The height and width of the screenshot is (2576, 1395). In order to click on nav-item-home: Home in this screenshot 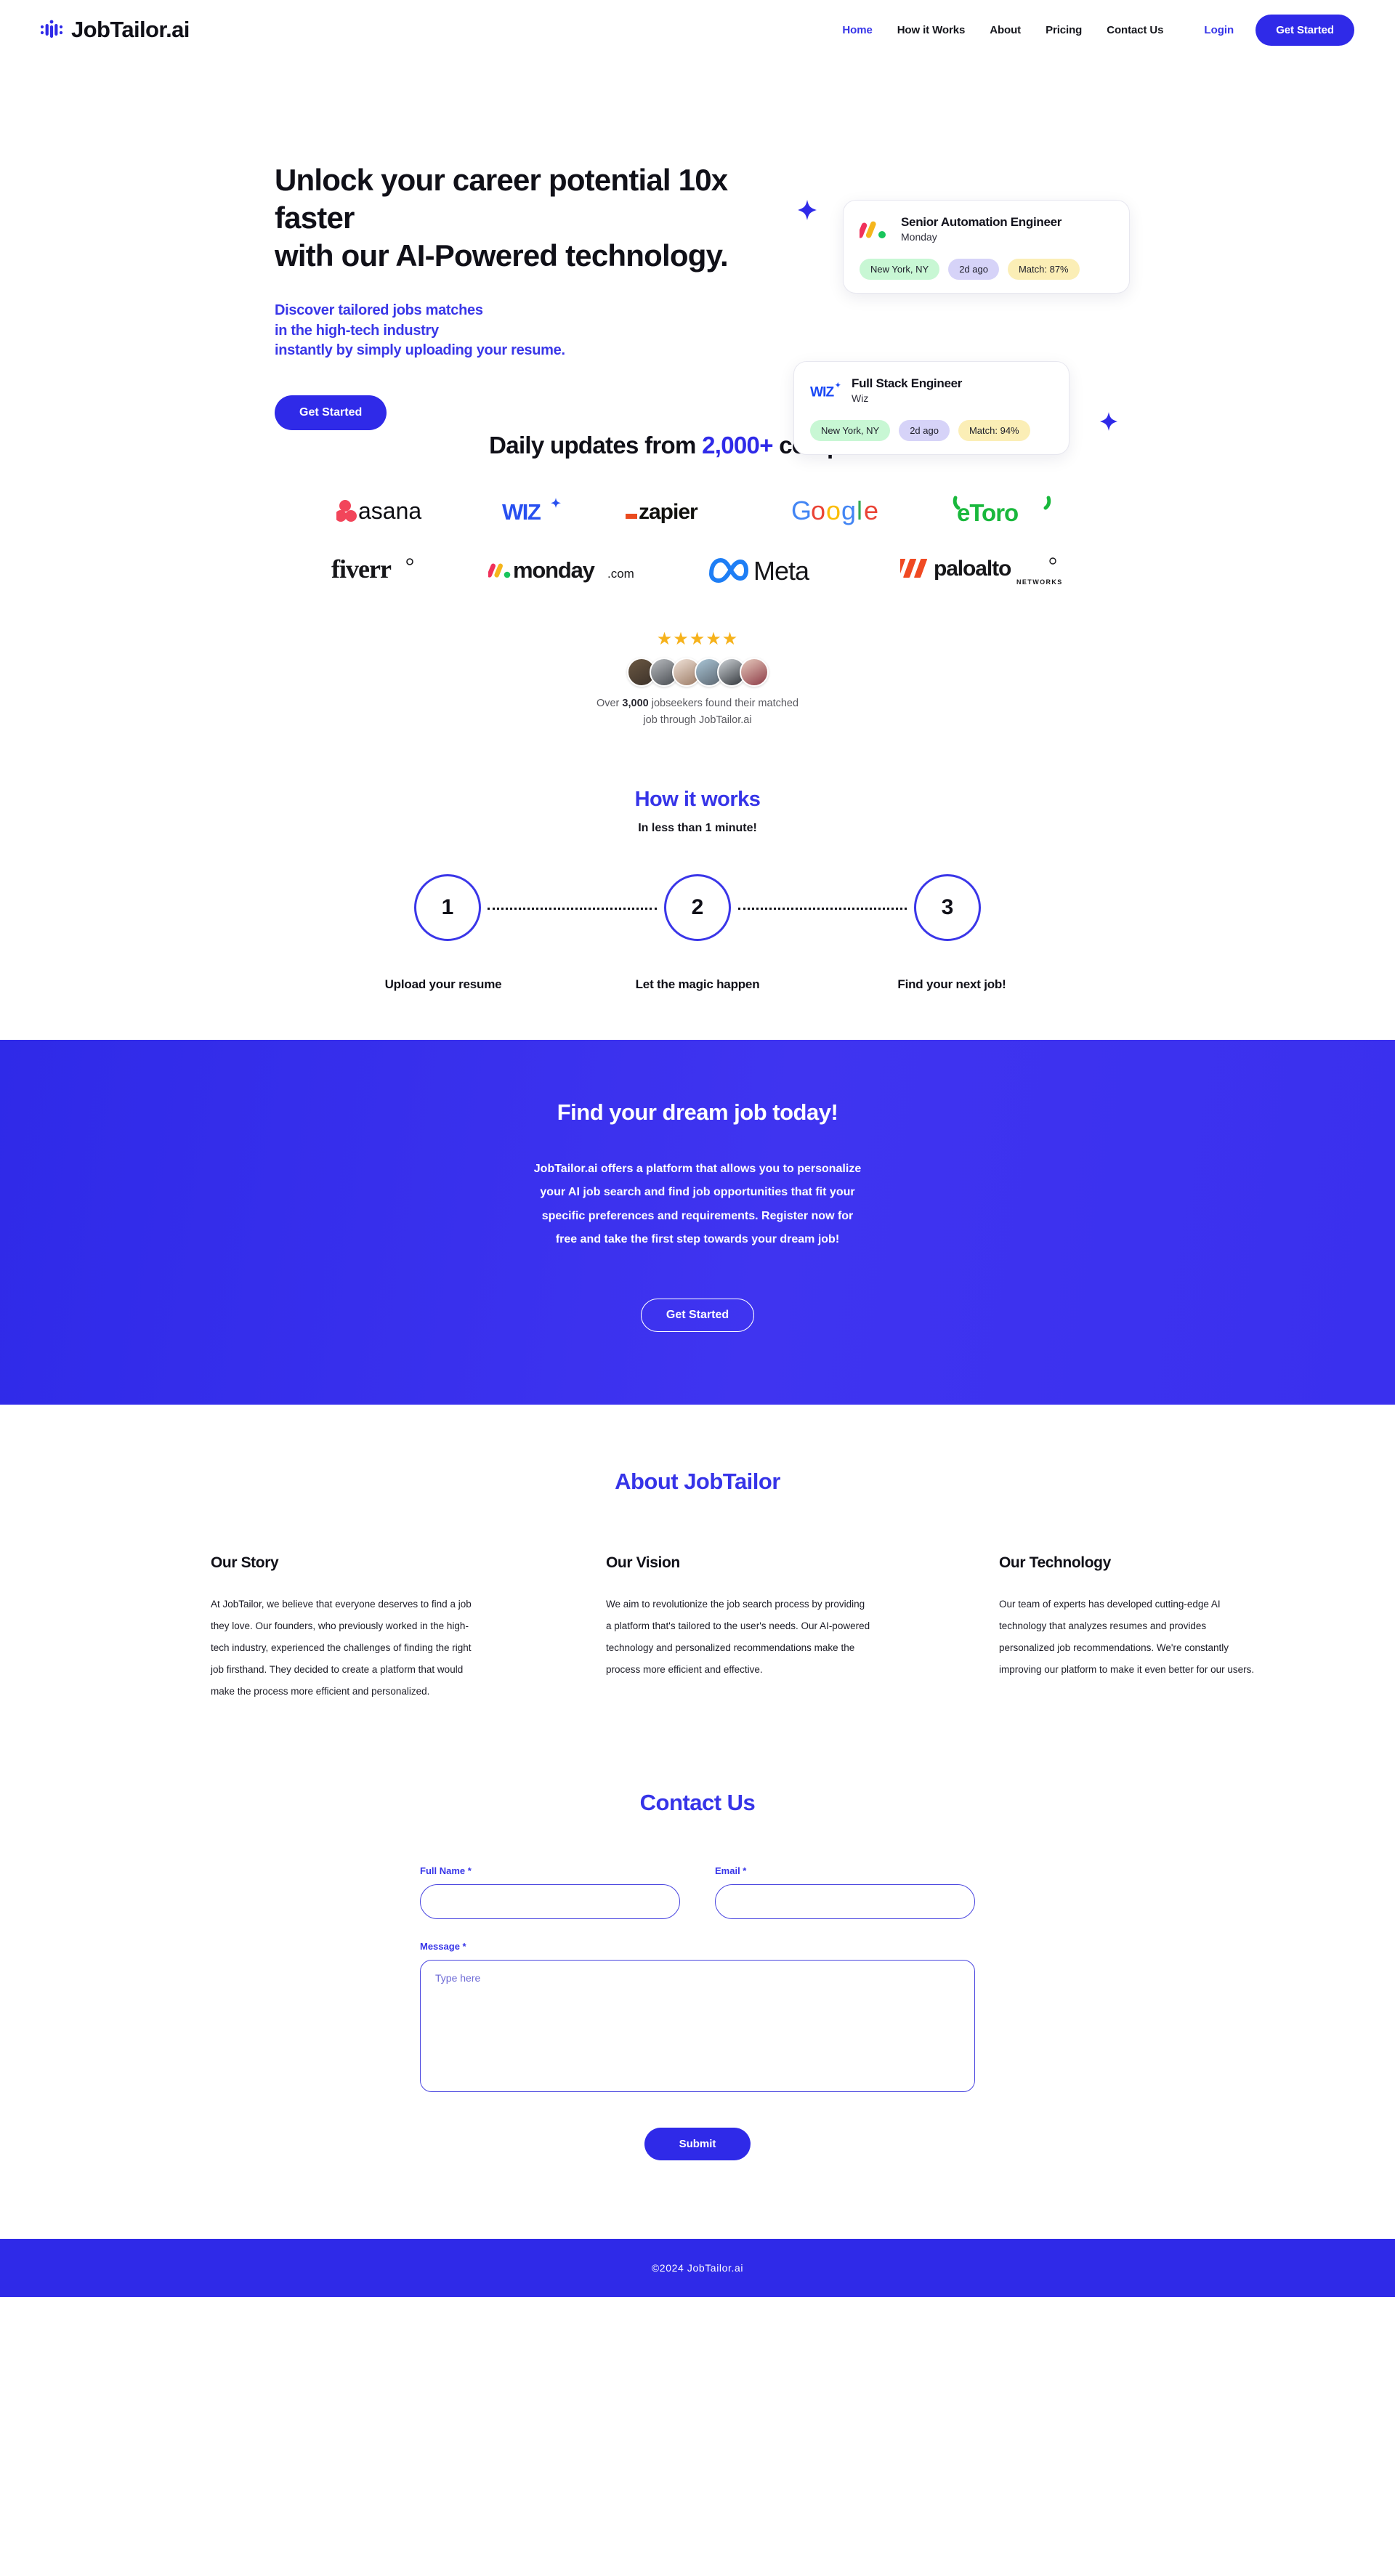, I will do `click(857, 30)`.